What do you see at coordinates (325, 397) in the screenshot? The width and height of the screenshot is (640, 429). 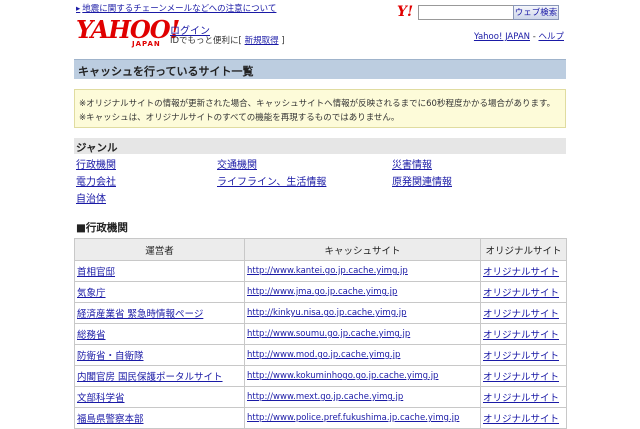 I see `cache-site-link: http://www.mext.go.jp.cache.yimg.jp` at bounding box center [325, 397].